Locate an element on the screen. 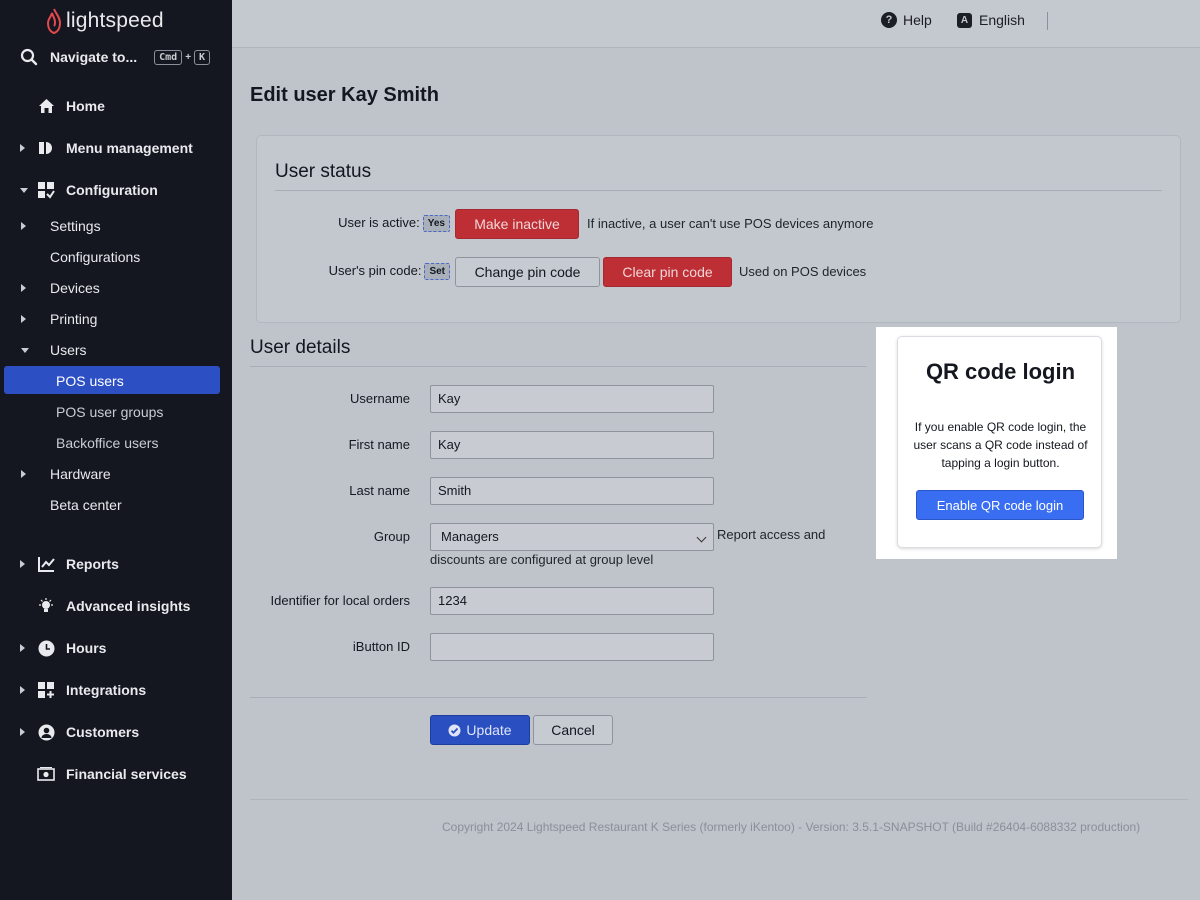  help-link: ? Help is located at coordinates (906, 20).